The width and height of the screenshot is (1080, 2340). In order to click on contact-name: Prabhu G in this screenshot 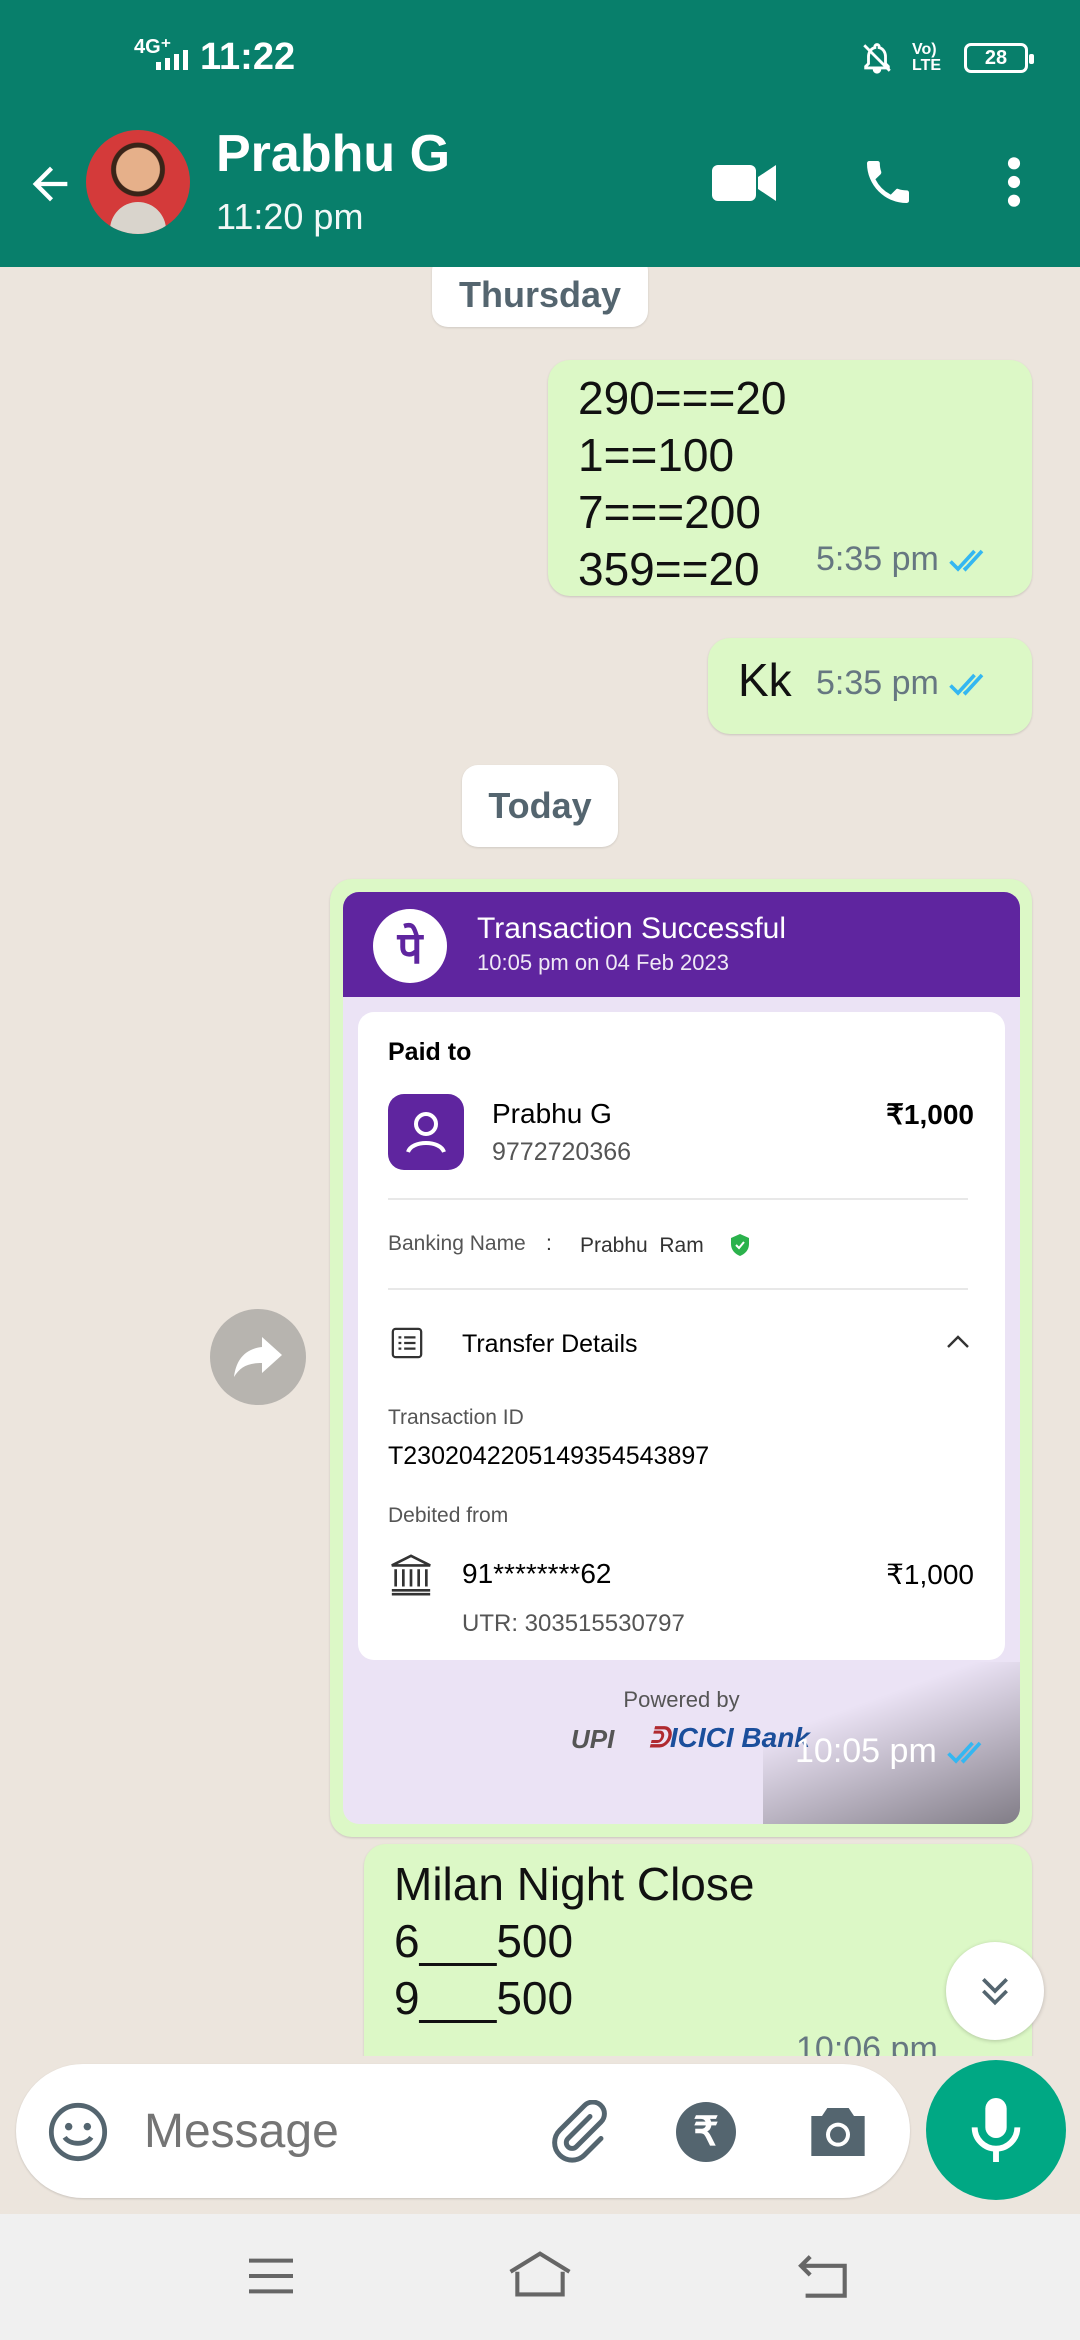, I will do `click(333, 154)`.